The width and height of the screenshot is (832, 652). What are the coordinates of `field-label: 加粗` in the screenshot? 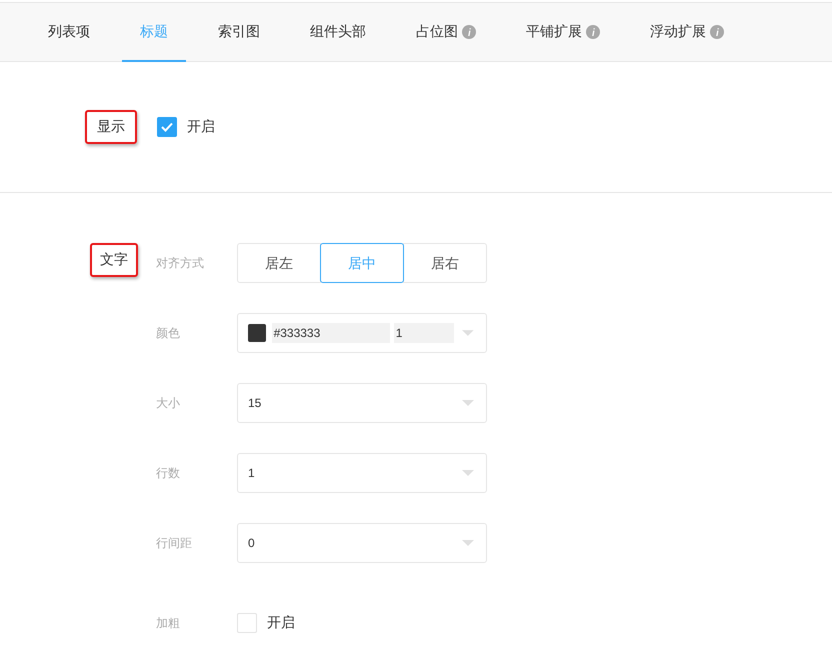 It's located at (168, 623).